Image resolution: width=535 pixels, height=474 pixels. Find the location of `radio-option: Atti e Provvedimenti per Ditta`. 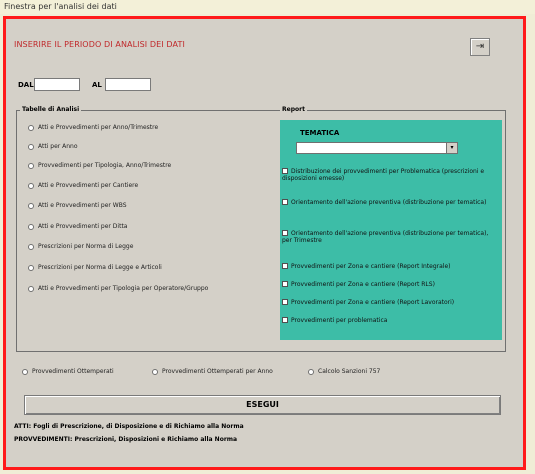

radio-option: Atti e Provvedimenti per Ditta is located at coordinates (77, 226).